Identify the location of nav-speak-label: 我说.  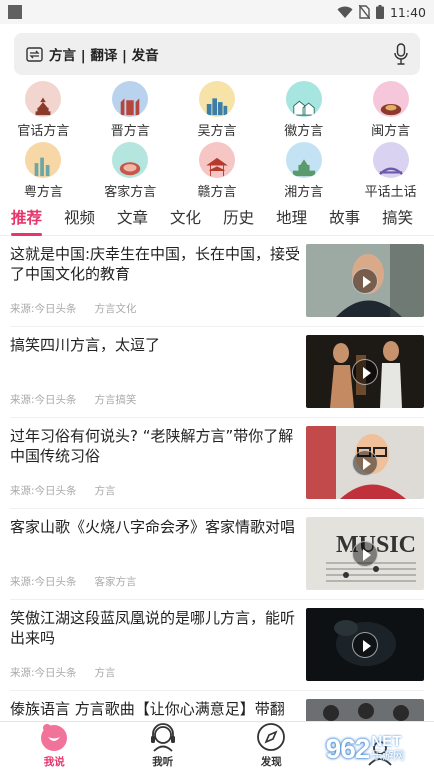
(54, 762).